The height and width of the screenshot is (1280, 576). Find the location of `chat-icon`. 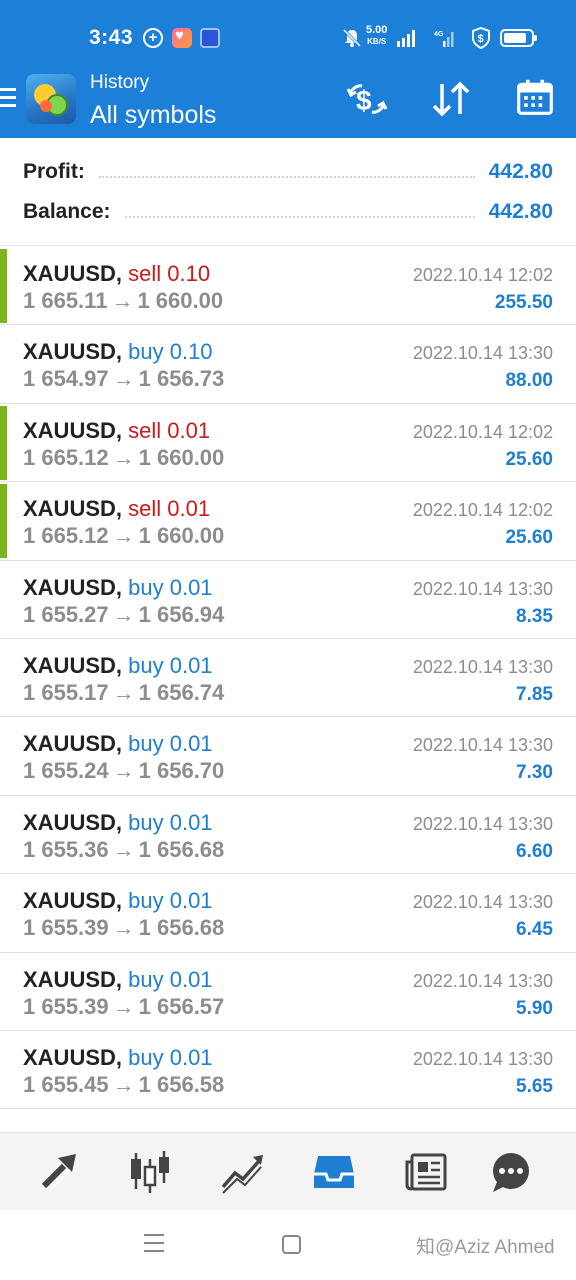

chat-icon is located at coordinates (511, 1172).